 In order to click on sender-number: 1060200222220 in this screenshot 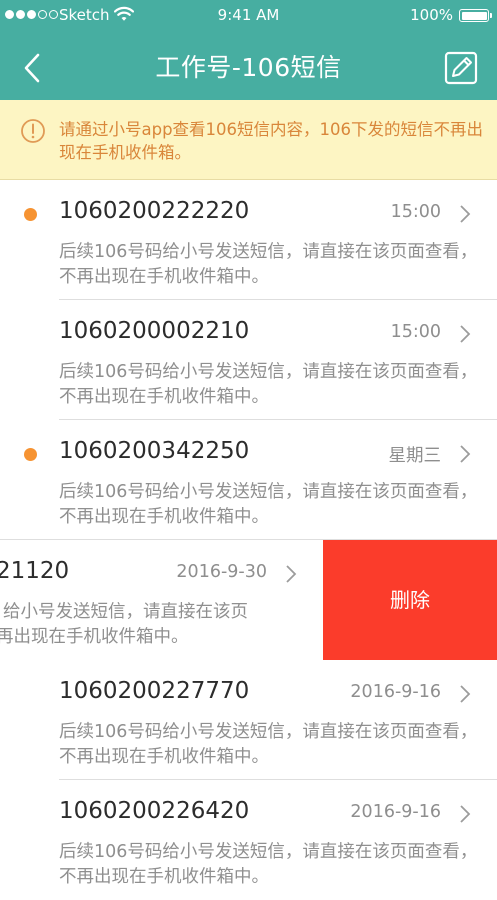, I will do `click(154, 211)`.